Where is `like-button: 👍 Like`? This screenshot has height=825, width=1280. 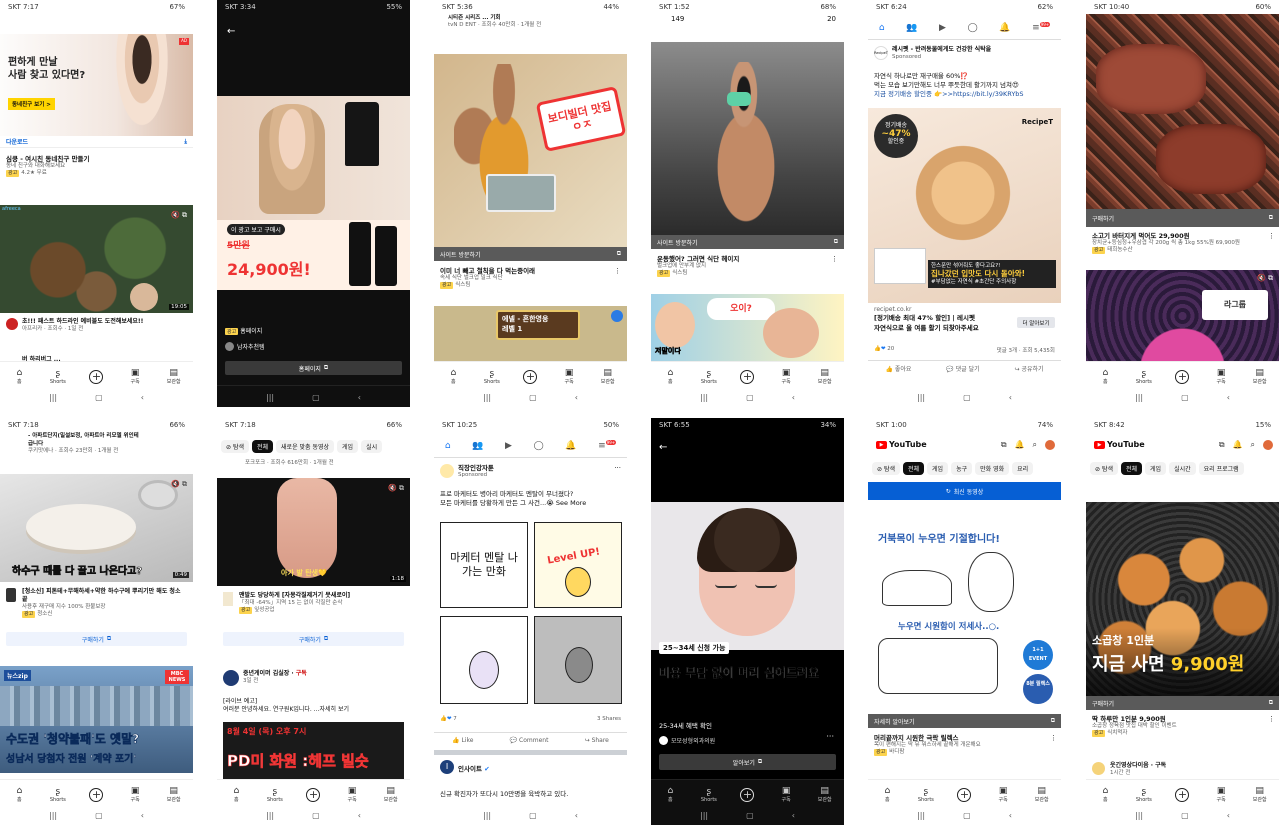
like-button: 👍 Like is located at coordinates (462, 740).